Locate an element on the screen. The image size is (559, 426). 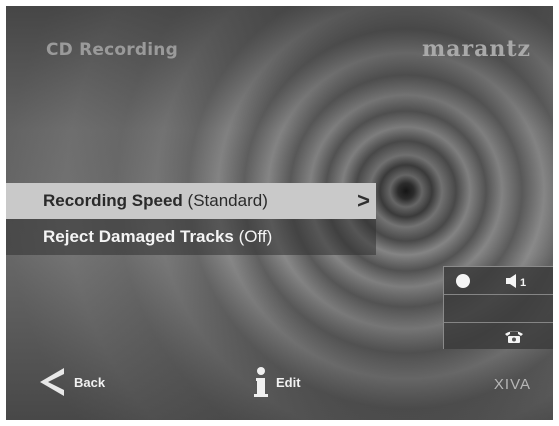
menu-item-value: (Off) is located at coordinates (255, 236).